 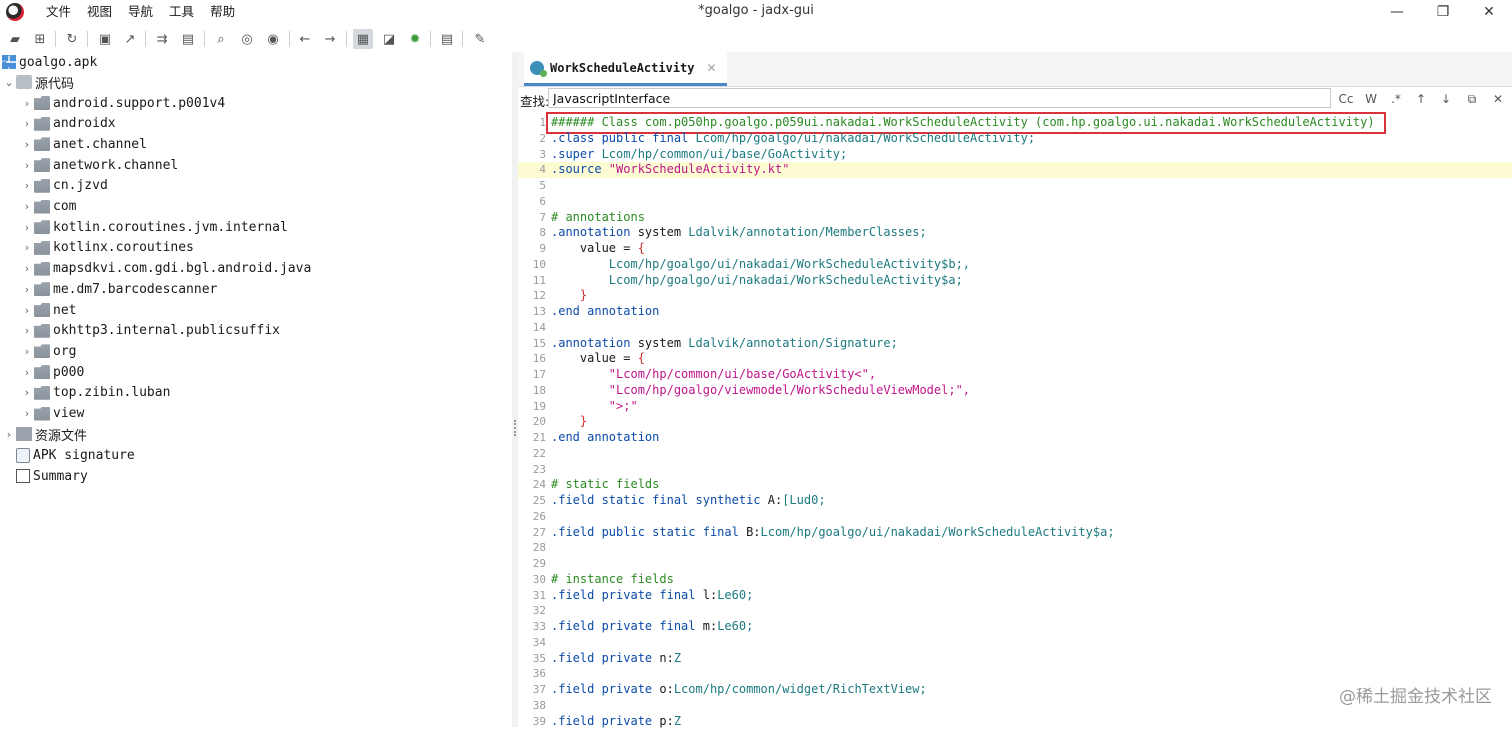 What do you see at coordinates (756, 39) in the screenshot?
I see `toolbar: ▰ ⊞ ↻ ▣ ↗ ⇉ ▤ ⌕ ◎ ◉ ← → ▦ ◪ ✹ ▤ ✎` at bounding box center [756, 39].